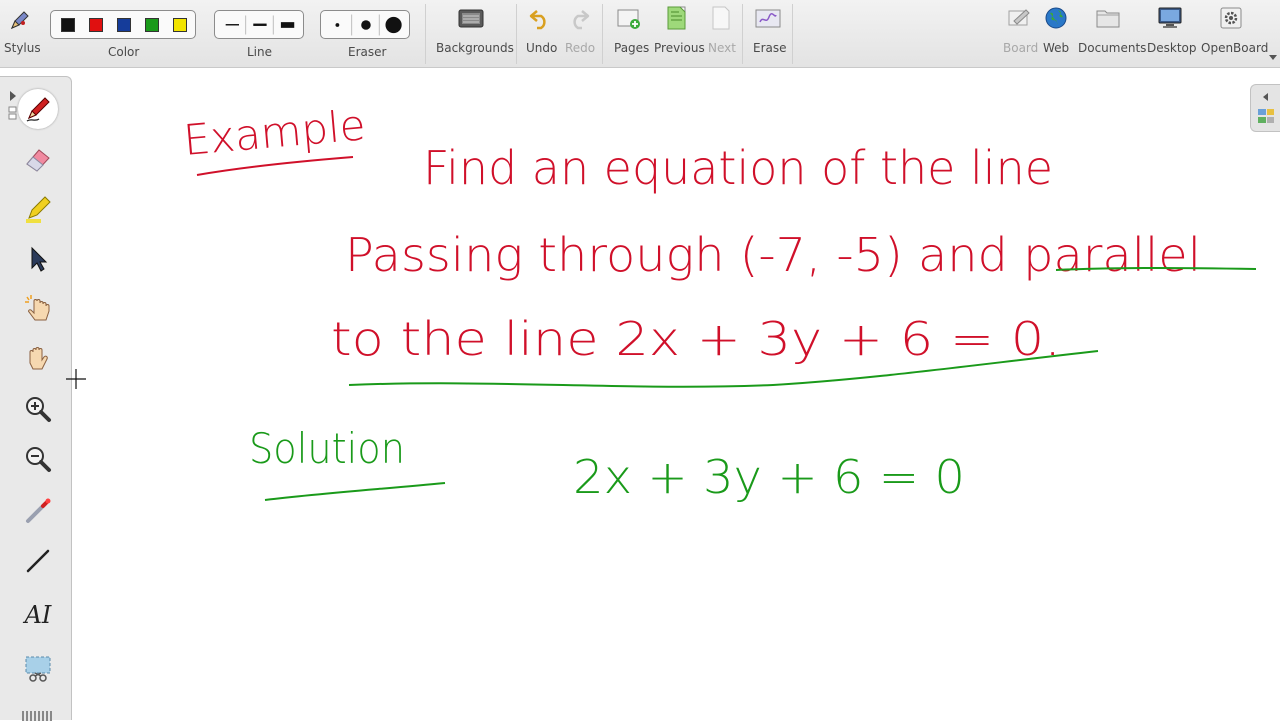 This screenshot has width=1280, height=721. Describe the element at coordinates (773, 255) in the screenshot. I see `problem-line-2: Passing through (-7, -5) and parallel` at that location.